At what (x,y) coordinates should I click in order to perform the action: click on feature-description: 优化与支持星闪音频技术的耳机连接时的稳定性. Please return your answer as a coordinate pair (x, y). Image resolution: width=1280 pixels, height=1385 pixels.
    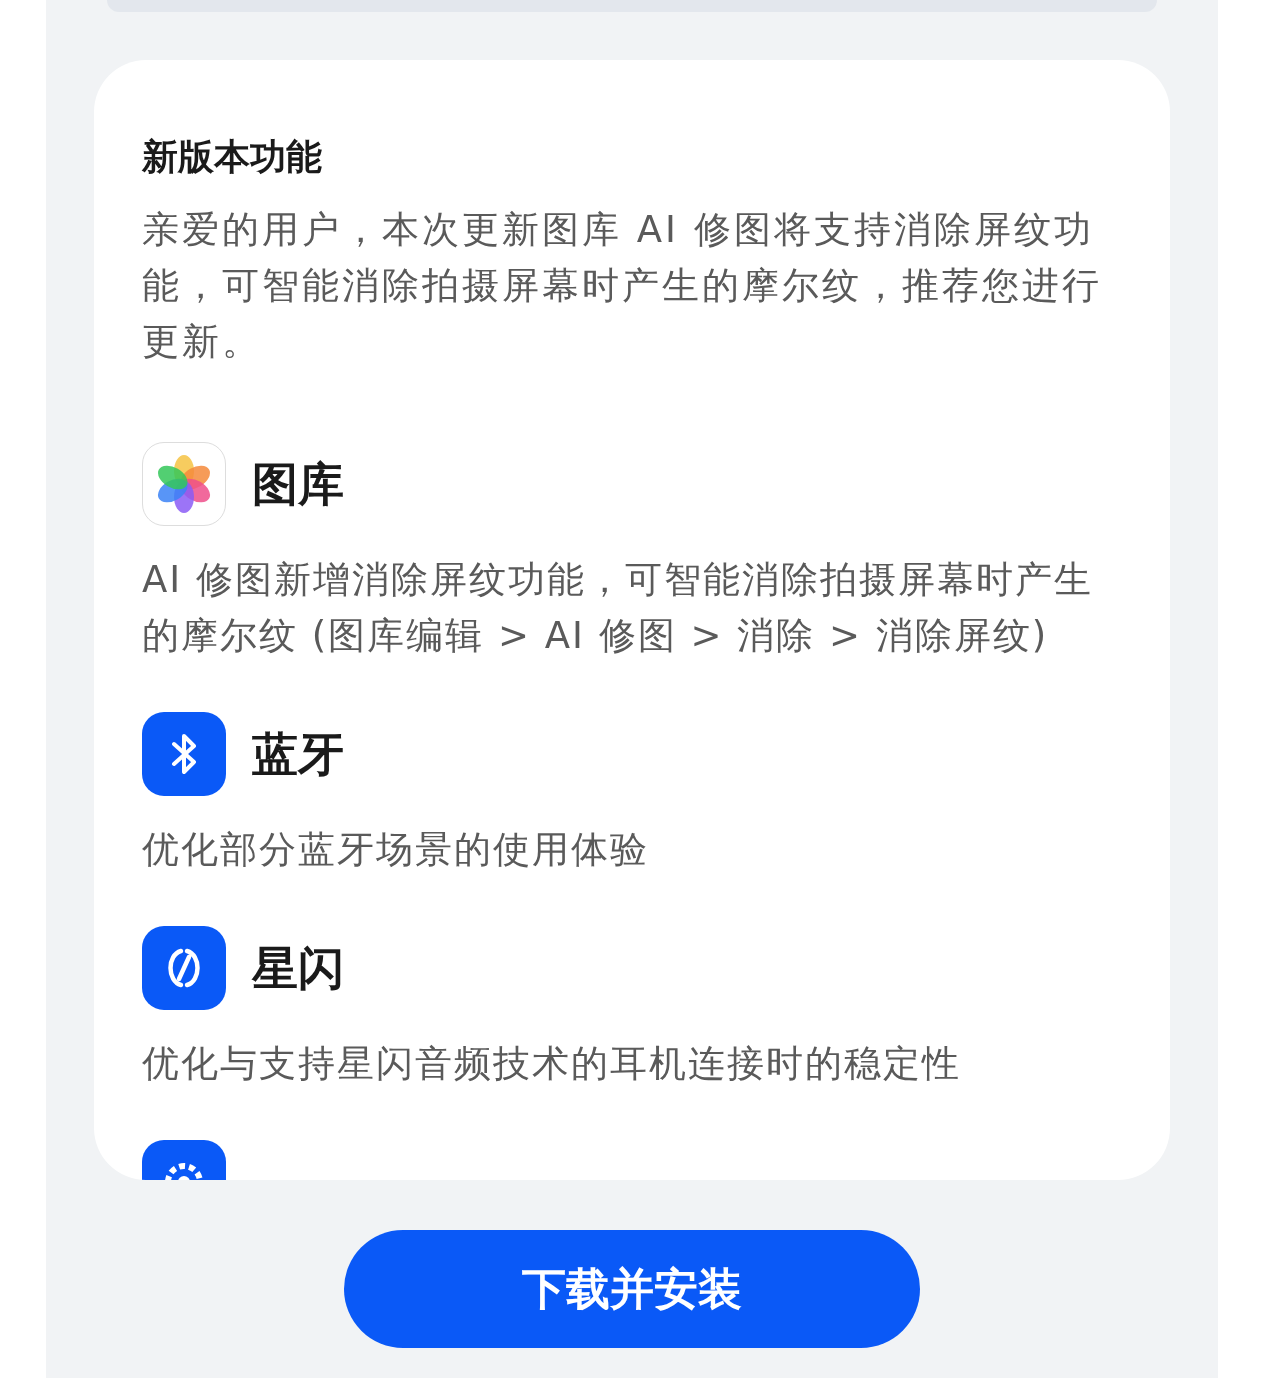
    Looking at the image, I should click on (552, 1064).